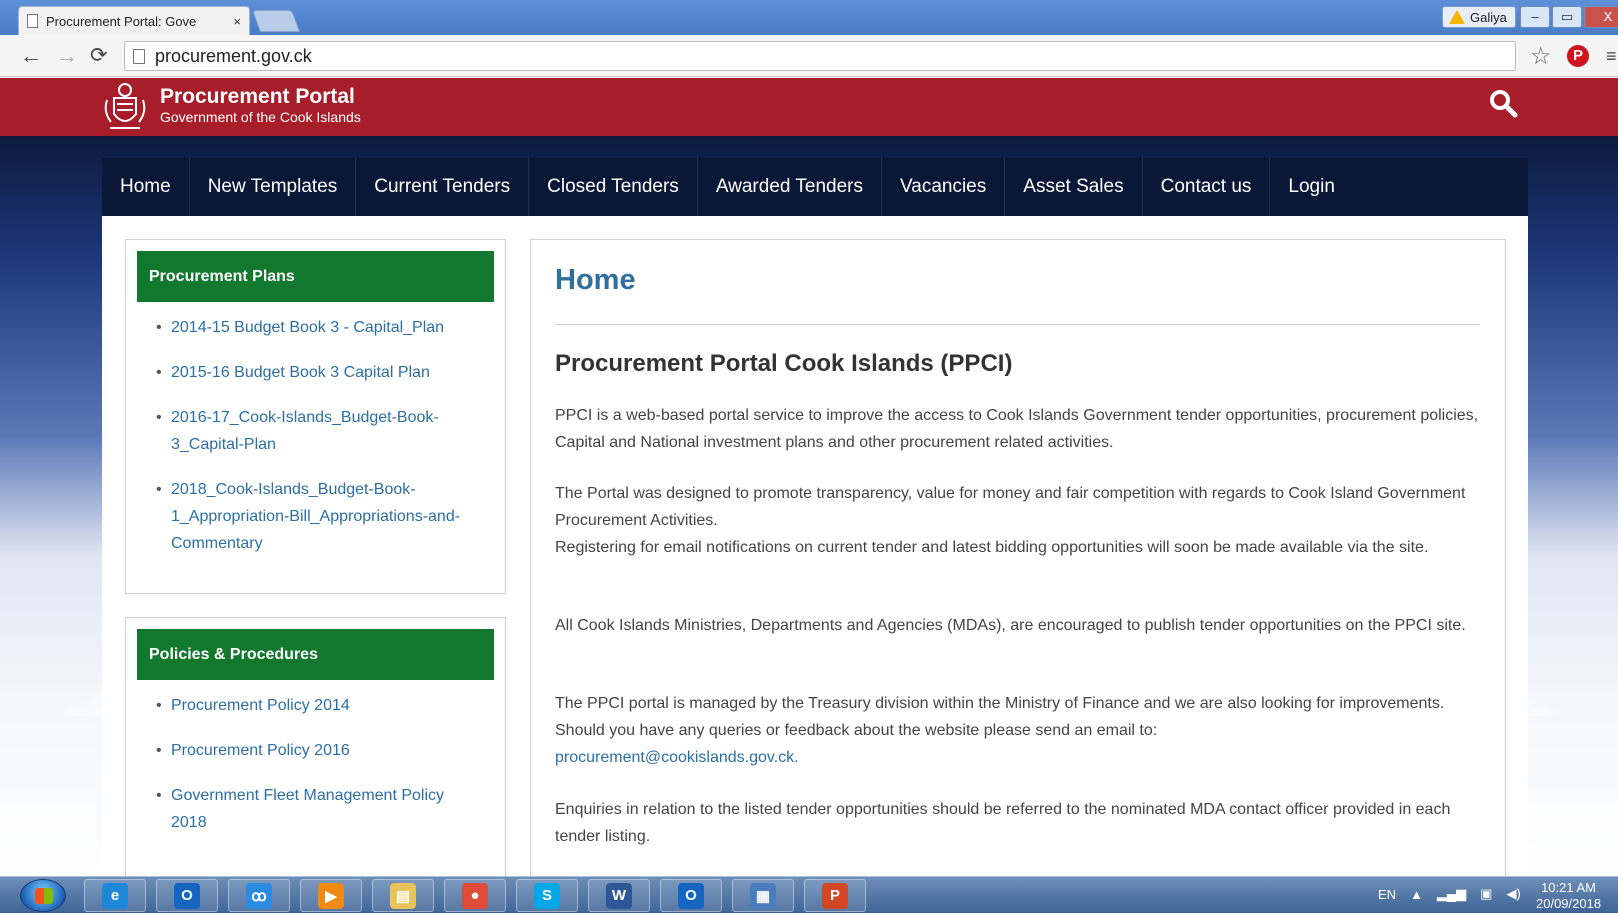  Describe the element at coordinates (1503, 103) in the screenshot. I see `search-icon` at that location.